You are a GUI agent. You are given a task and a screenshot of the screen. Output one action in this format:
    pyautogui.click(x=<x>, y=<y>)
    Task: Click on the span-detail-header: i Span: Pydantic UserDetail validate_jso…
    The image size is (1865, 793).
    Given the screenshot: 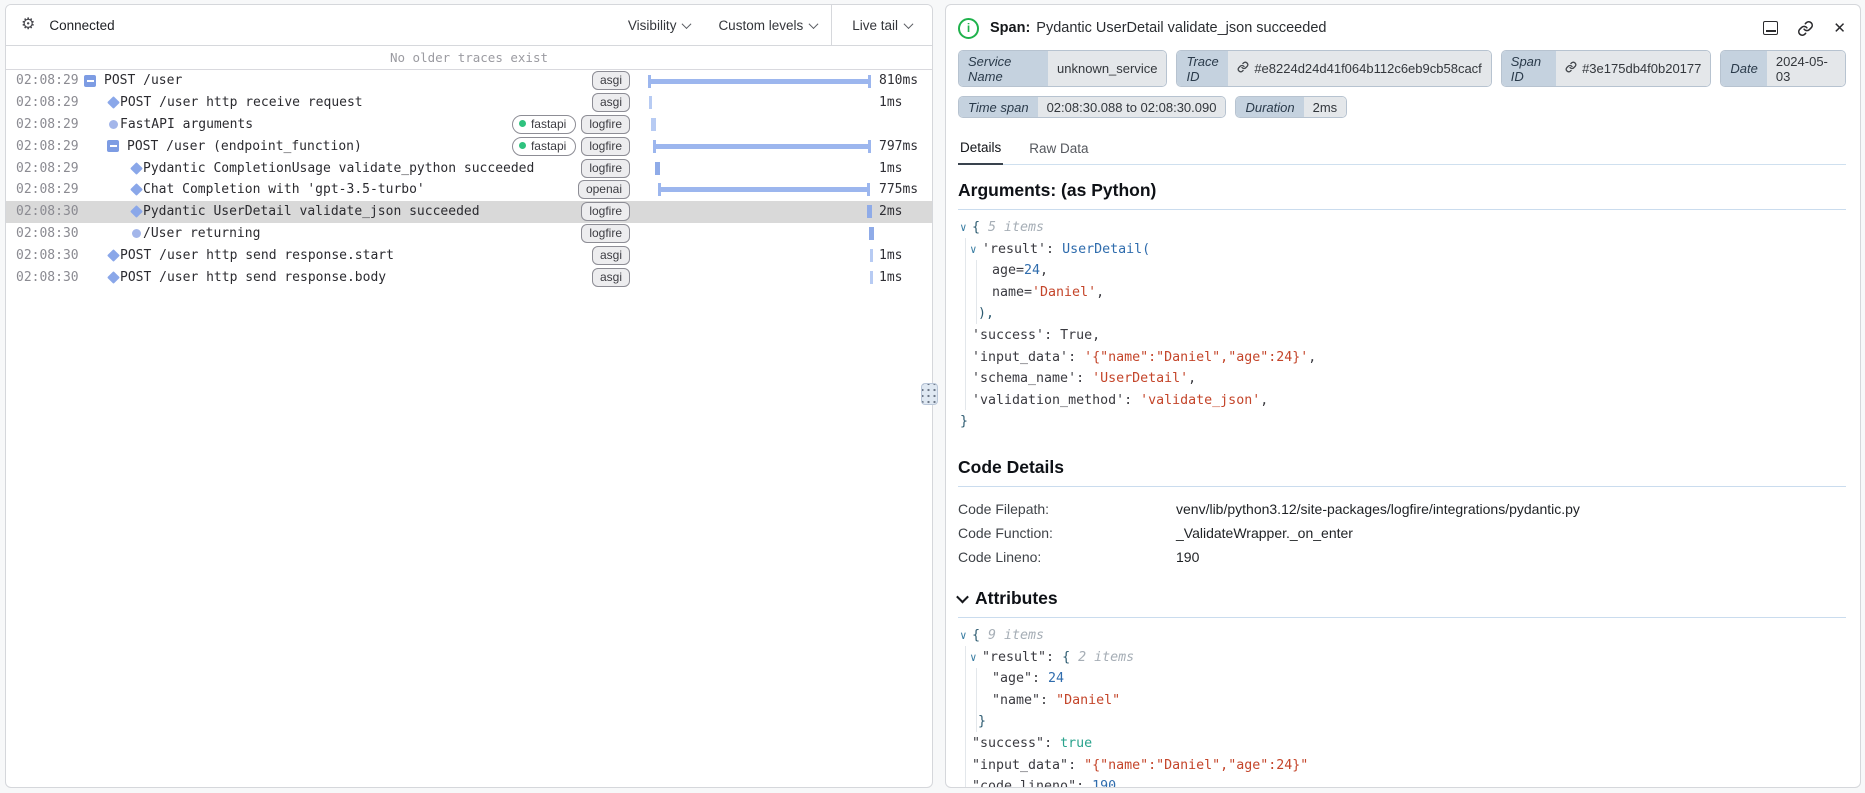 What is the action you would take?
    pyautogui.click(x=1402, y=28)
    